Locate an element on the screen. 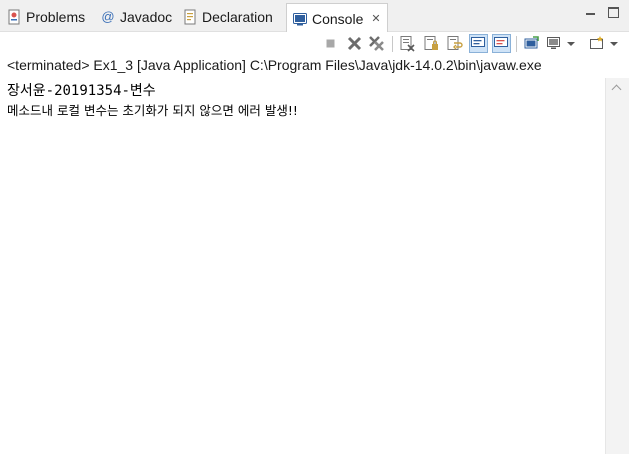 The width and height of the screenshot is (629, 454). tab-label: Console is located at coordinates (338, 18).